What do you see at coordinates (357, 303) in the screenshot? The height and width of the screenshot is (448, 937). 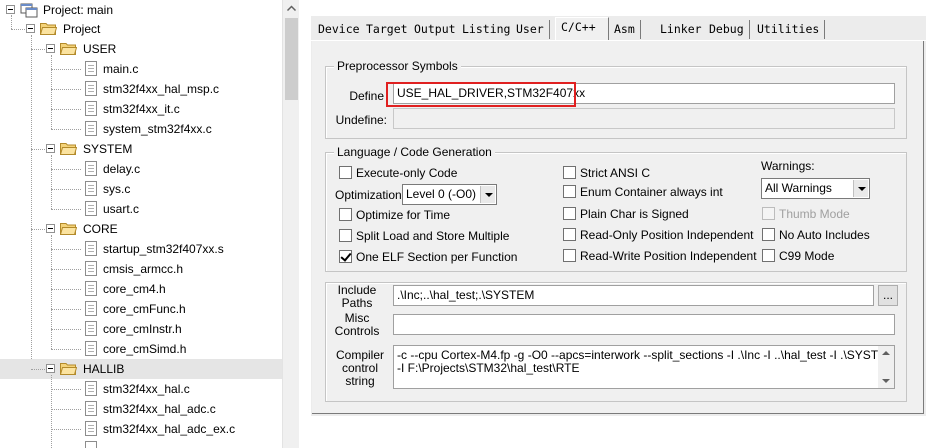 I see `include-label-line: Paths` at bounding box center [357, 303].